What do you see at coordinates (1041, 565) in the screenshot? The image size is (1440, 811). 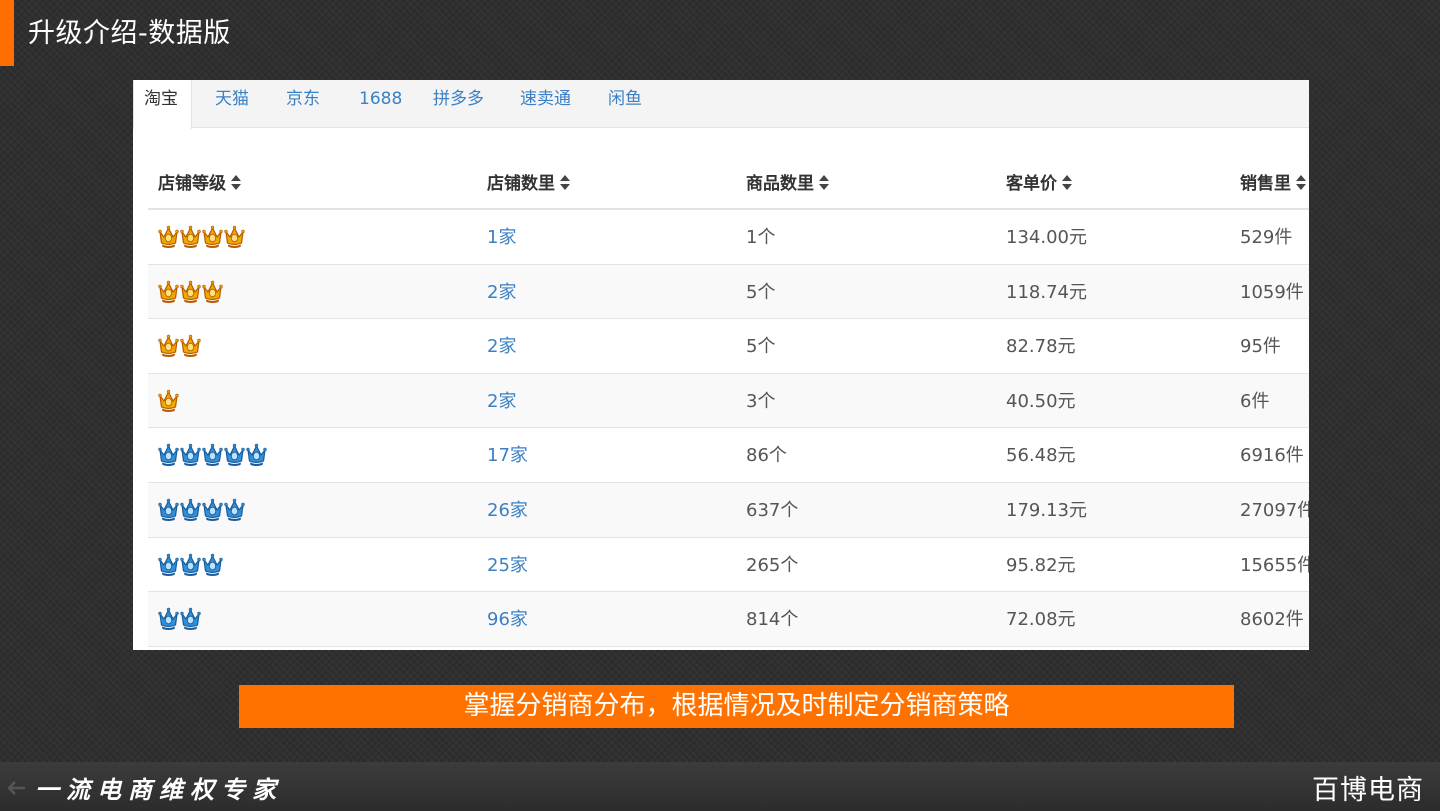 I see `avg-price: 95.82元` at bounding box center [1041, 565].